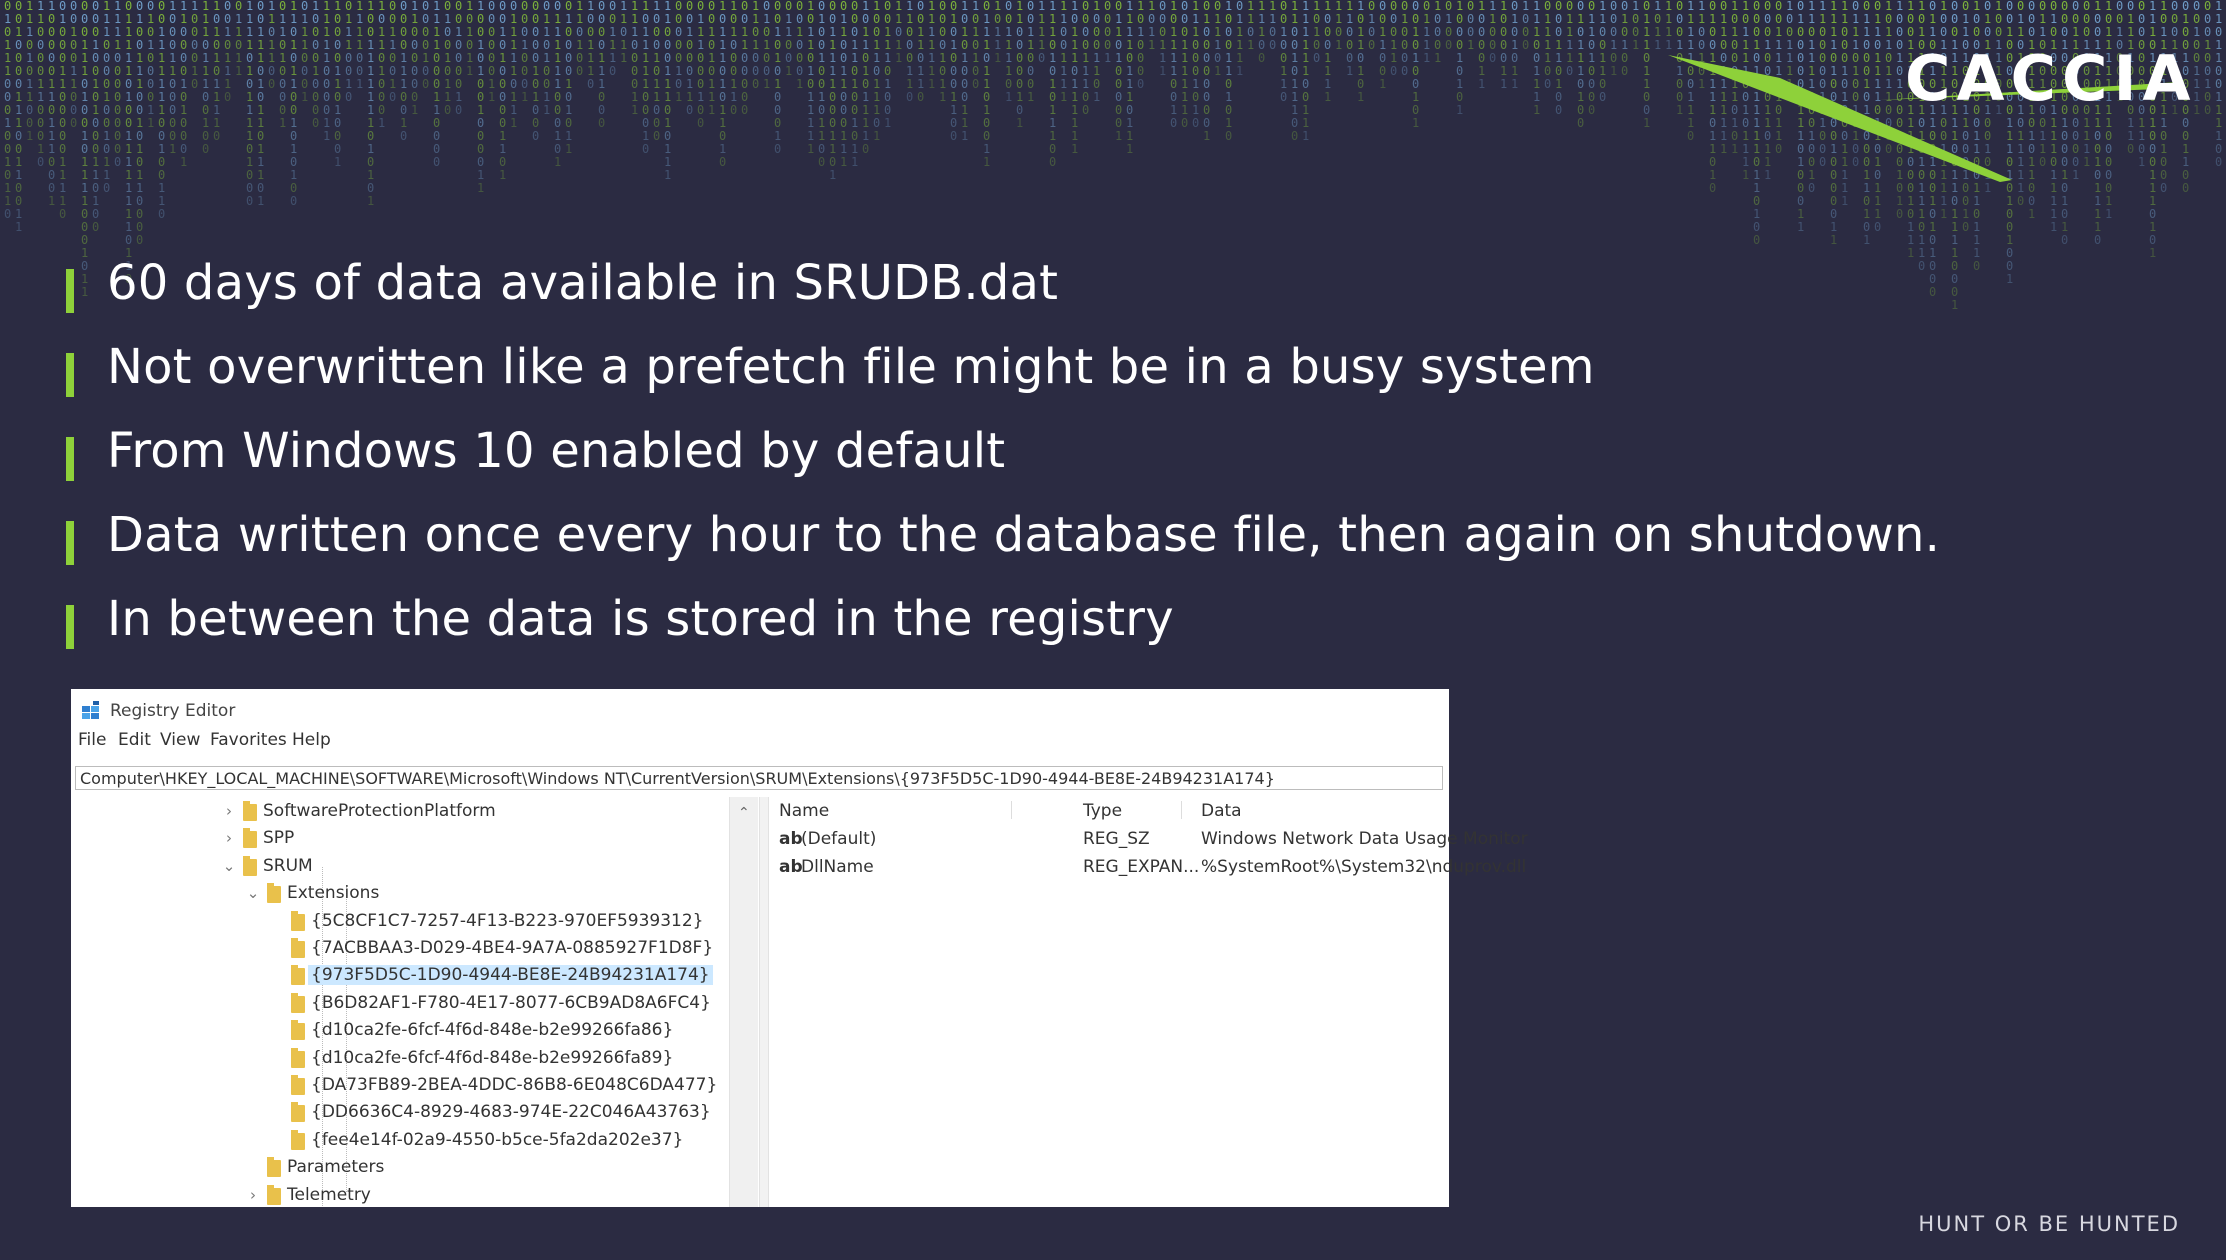 This screenshot has width=2226, height=1260. Describe the element at coordinates (556, 451) in the screenshot. I see `bullet-text: From Windows 10 enabled by default` at that location.